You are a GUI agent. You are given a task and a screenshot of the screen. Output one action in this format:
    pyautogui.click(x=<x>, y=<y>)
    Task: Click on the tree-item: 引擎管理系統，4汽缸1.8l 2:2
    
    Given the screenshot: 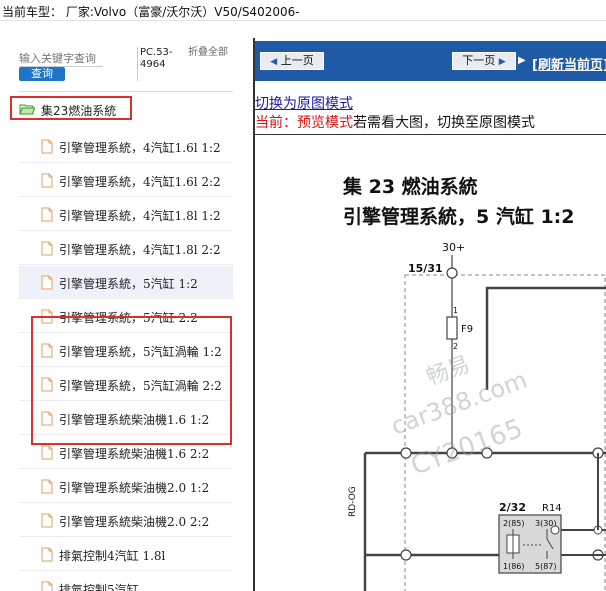 What is the action you would take?
    pyautogui.click(x=126, y=248)
    